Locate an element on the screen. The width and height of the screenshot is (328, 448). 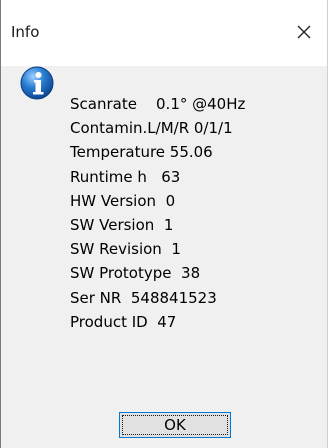
info-line-hw-version: HW Version 0 is located at coordinates (123, 200).